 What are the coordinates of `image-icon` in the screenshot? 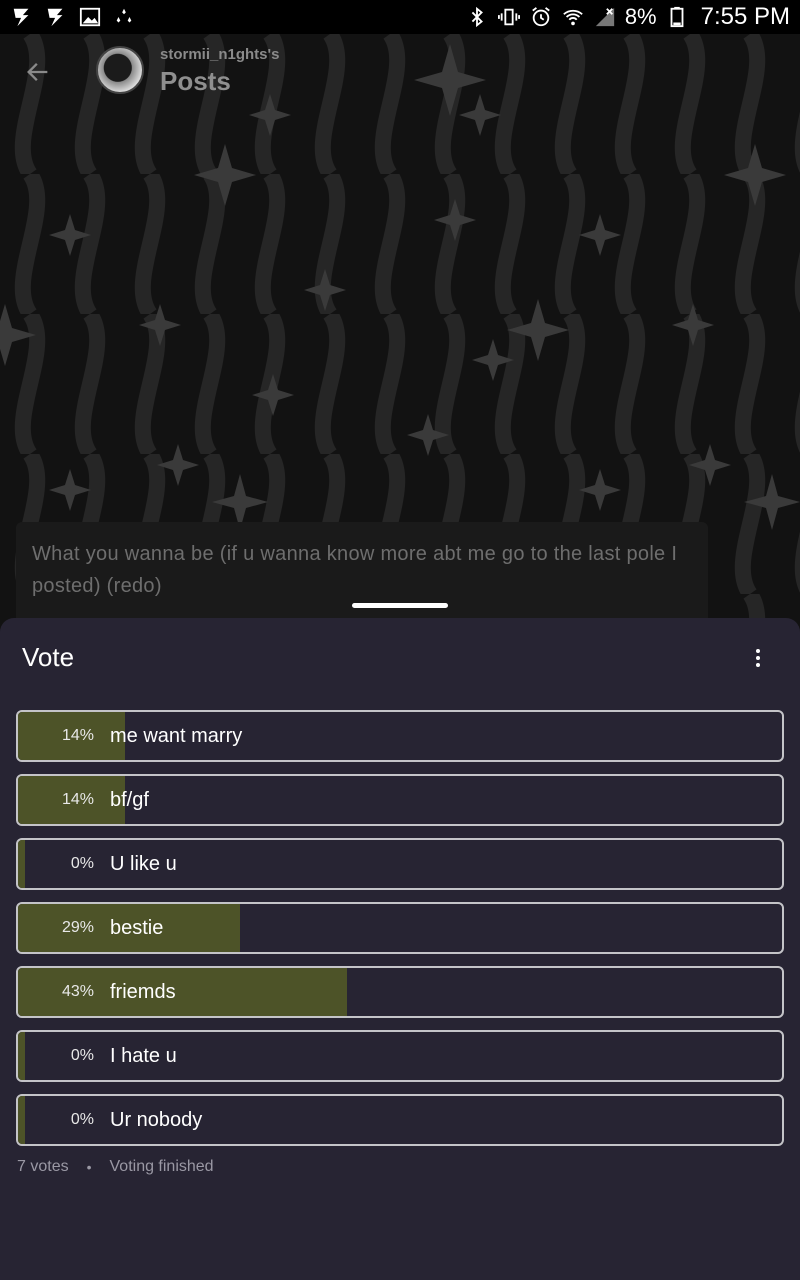 It's located at (90, 17).